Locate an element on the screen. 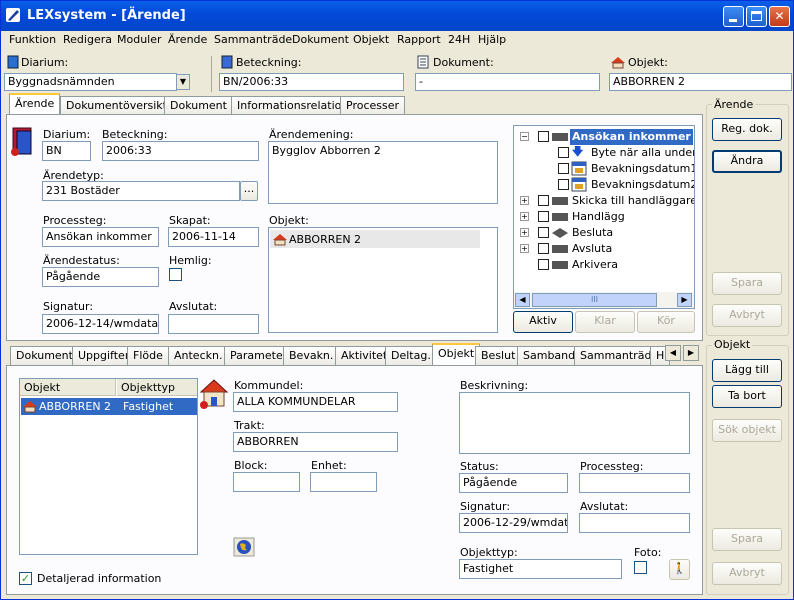 This screenshot has width=794, height=600. menu-rapport: Rapport is located at coordinates (419, 39).